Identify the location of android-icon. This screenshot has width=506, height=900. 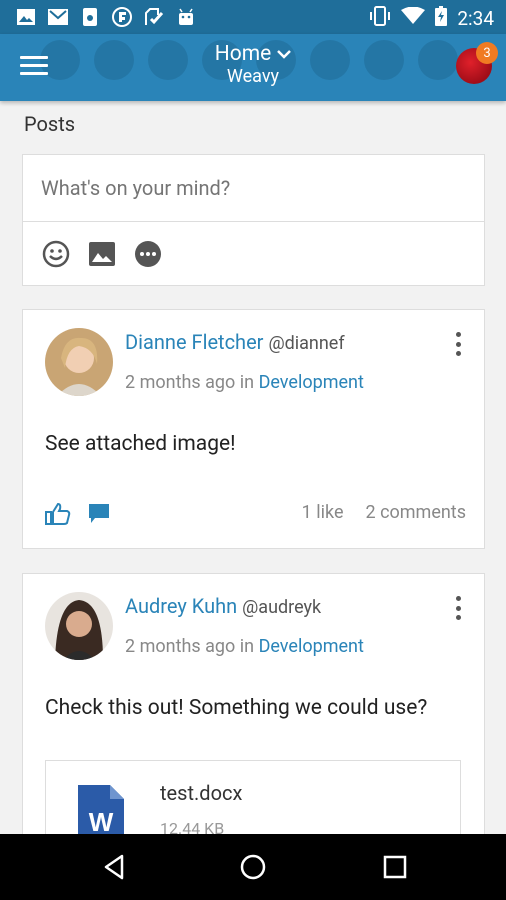
(186, 17).